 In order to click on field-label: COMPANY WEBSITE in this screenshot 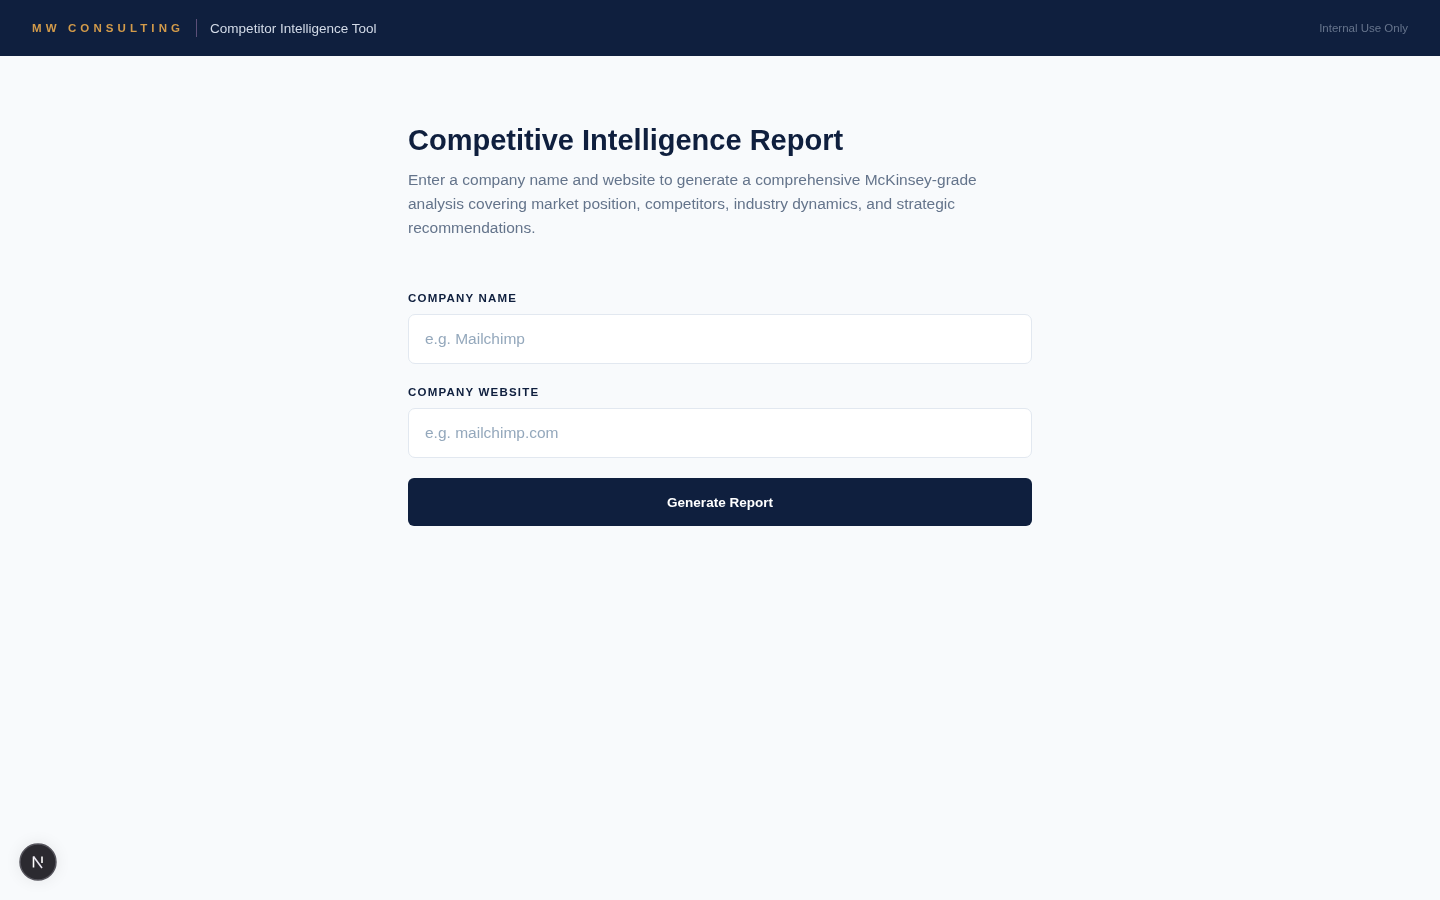, I will do `click(474, 392)`.